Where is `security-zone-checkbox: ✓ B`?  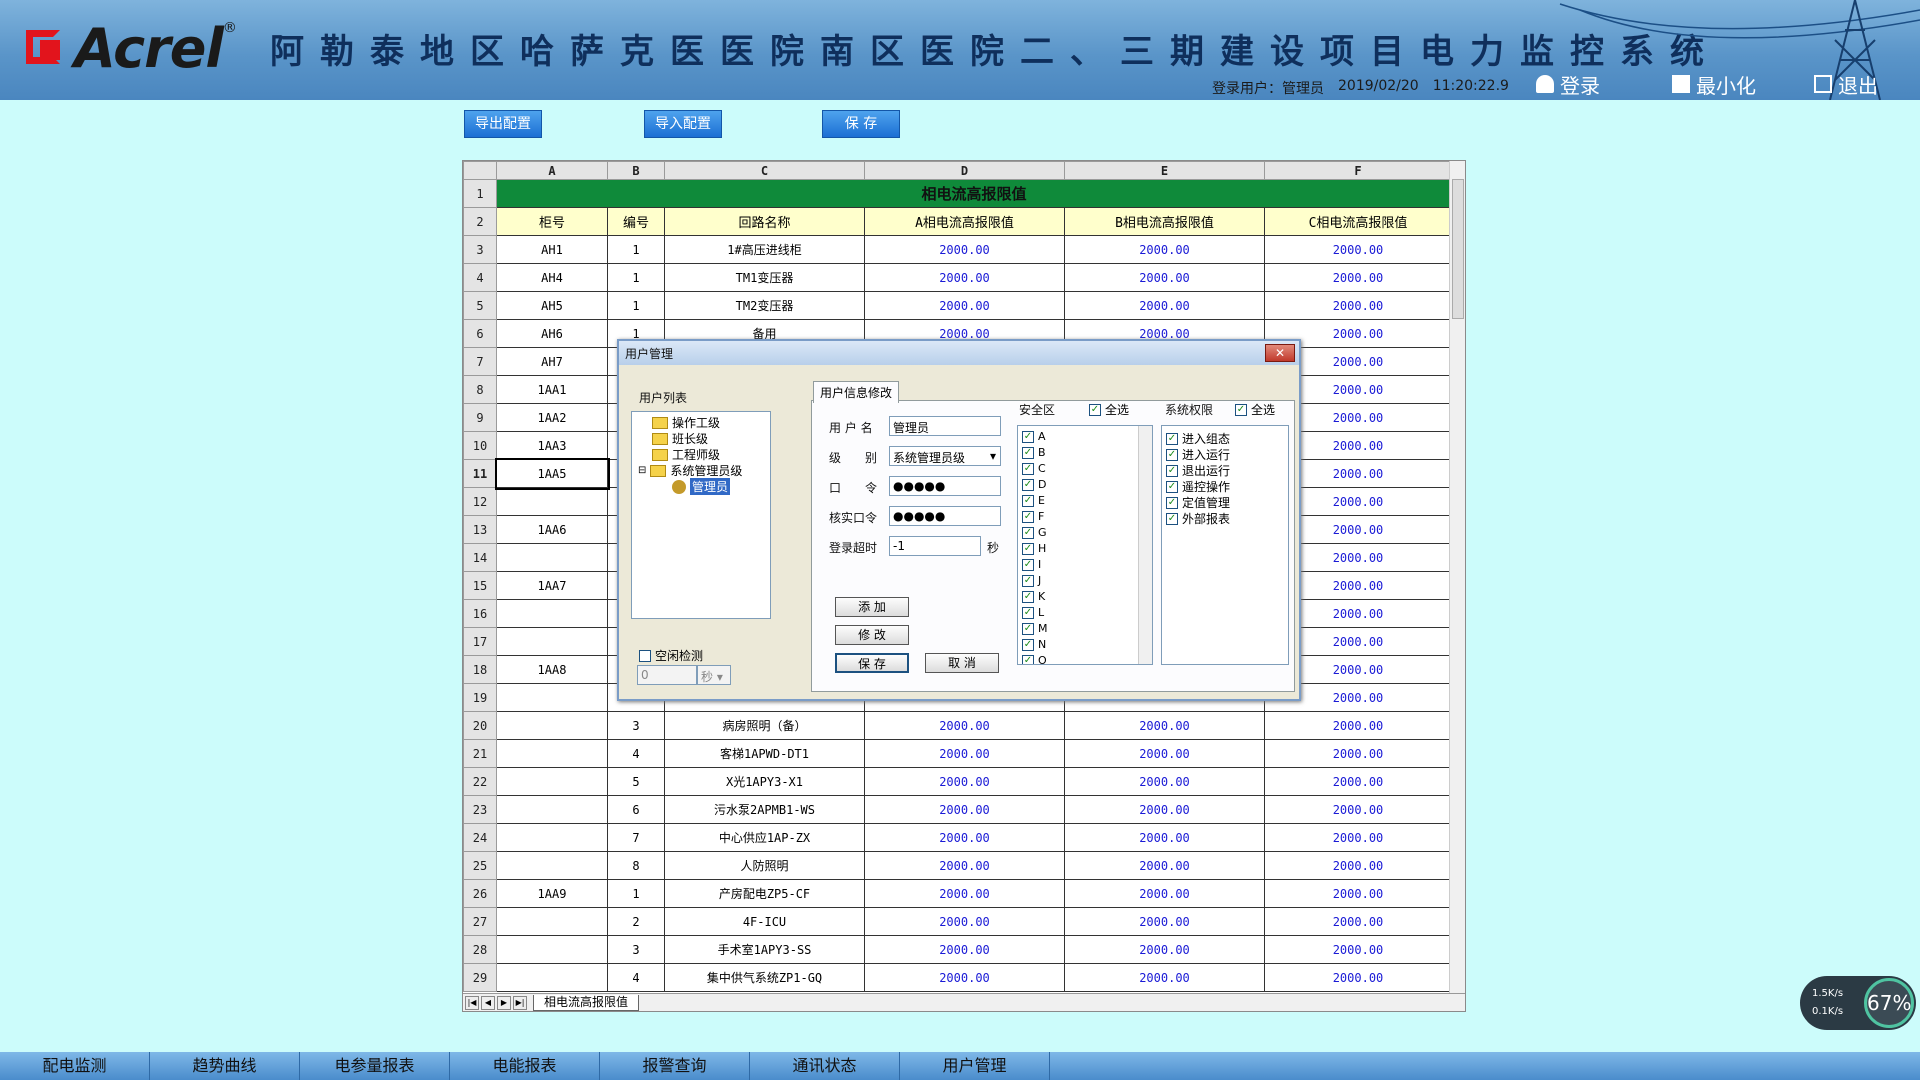
security-zone-checkbox: ✓ B is located at coordinates (1034, 452).